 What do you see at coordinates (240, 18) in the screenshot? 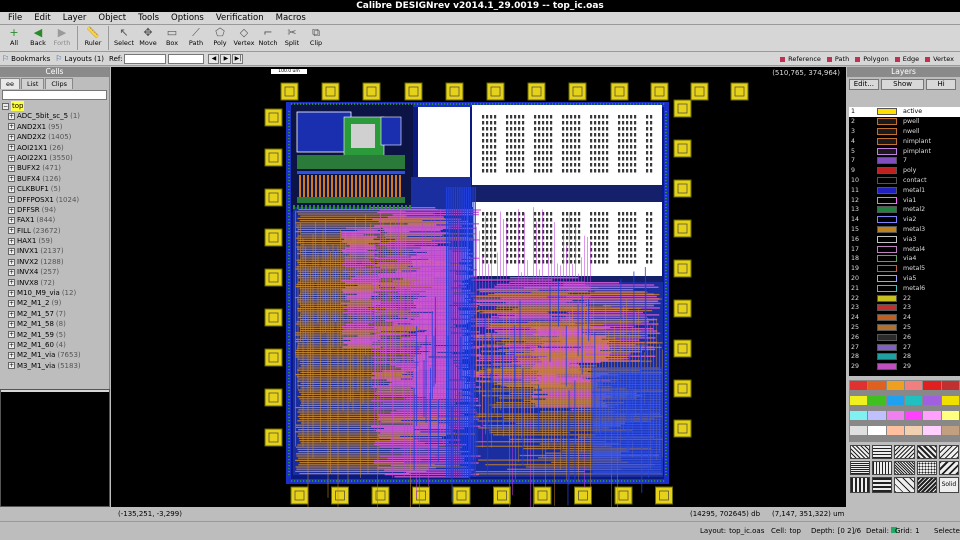
I see `menu-verification: Verification` at bounding box center [240, 18].